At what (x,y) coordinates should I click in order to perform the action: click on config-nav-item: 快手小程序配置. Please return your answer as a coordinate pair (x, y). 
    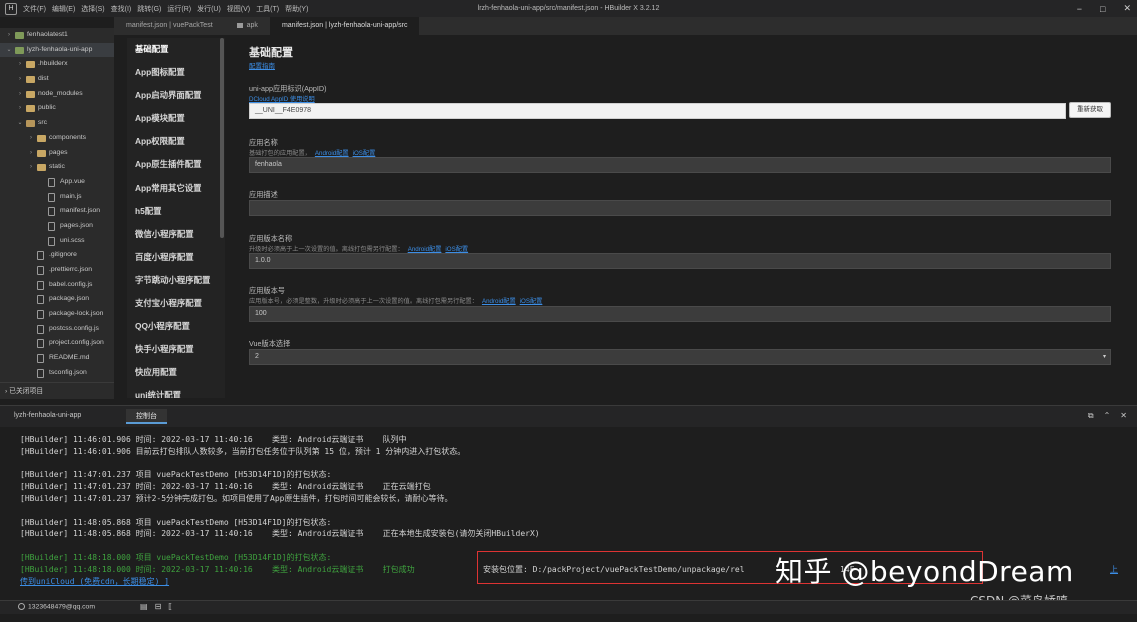
    Looking at the image, I should click on (176, 349).